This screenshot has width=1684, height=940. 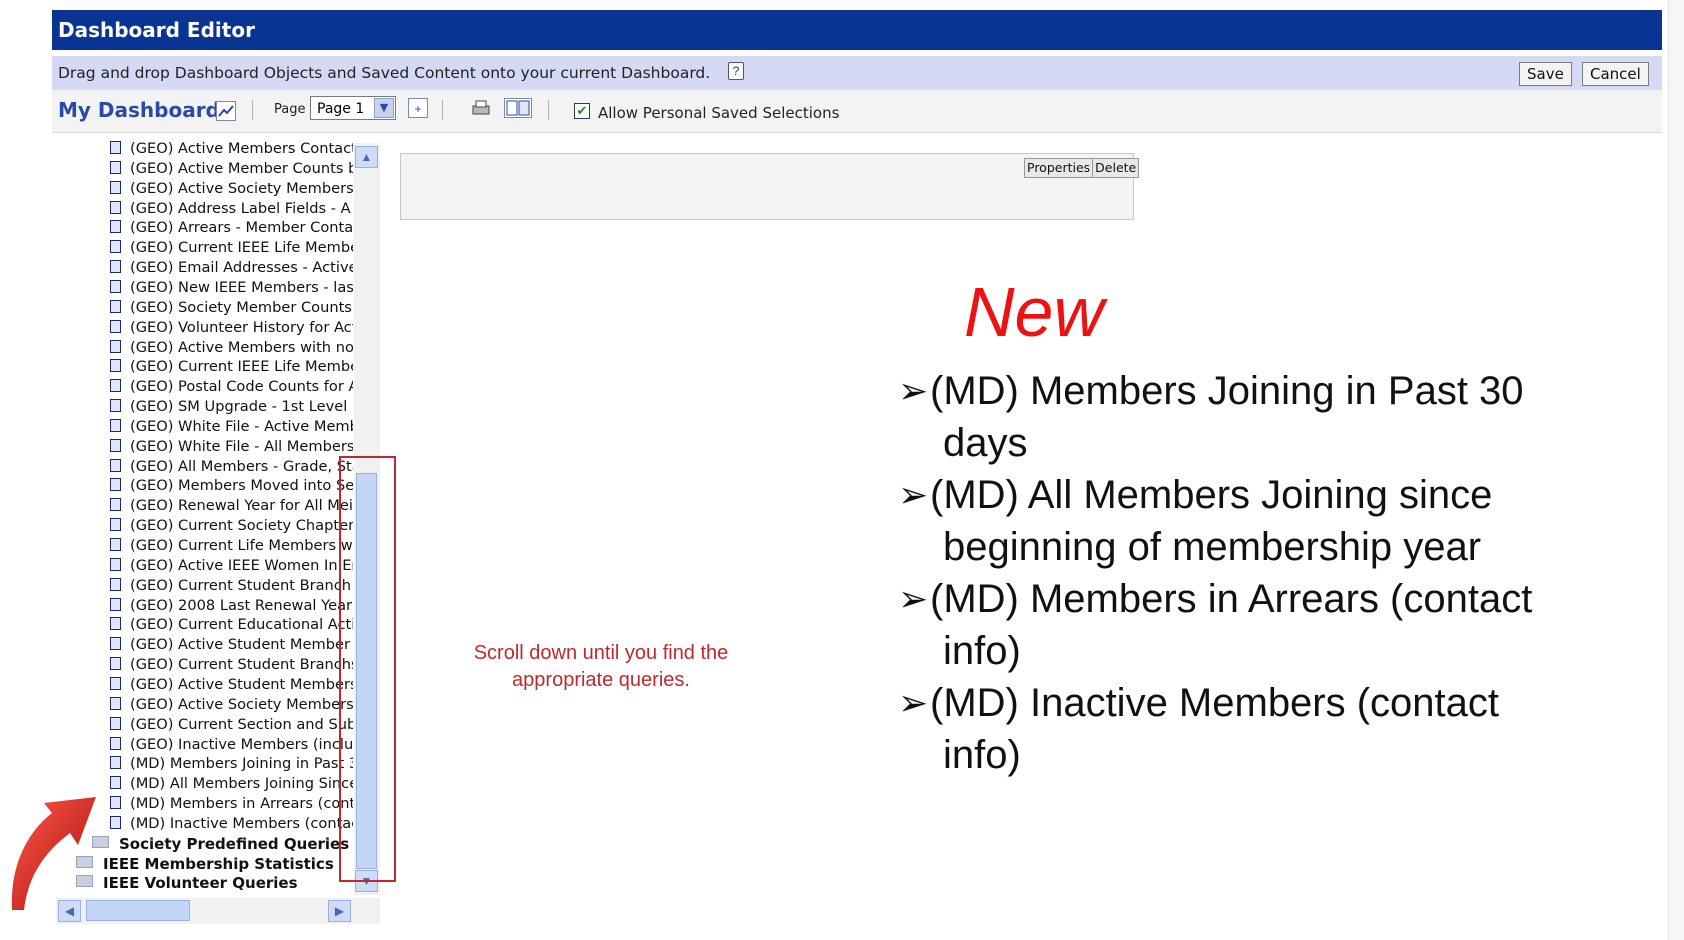 I want to click on print-icon, so click(x=480, y=108).